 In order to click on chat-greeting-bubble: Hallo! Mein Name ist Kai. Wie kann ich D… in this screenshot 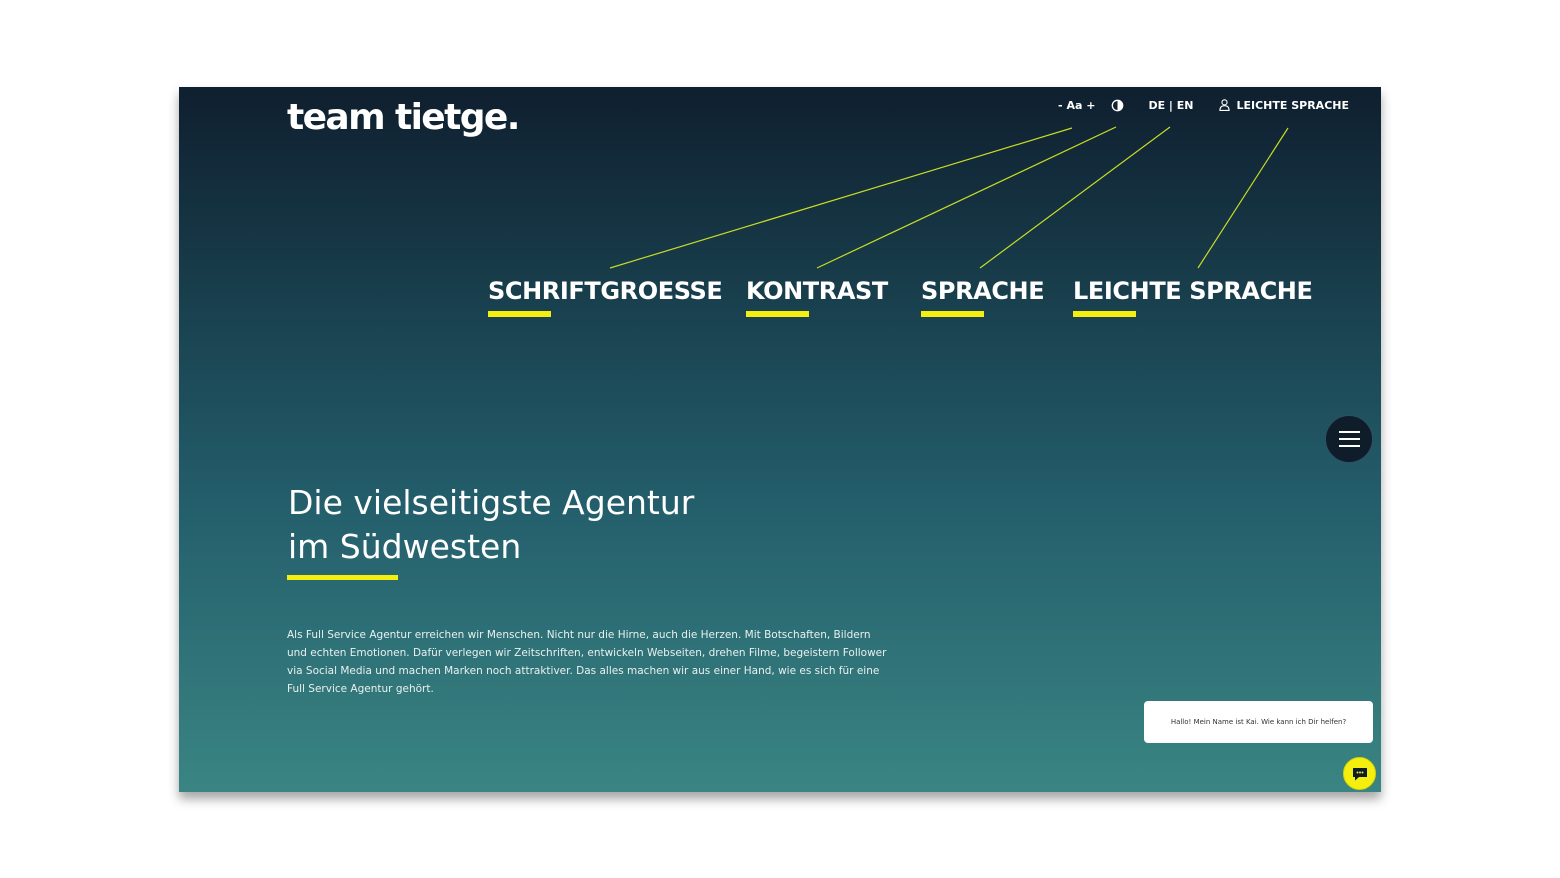, I will do `click(1258, 722)`.